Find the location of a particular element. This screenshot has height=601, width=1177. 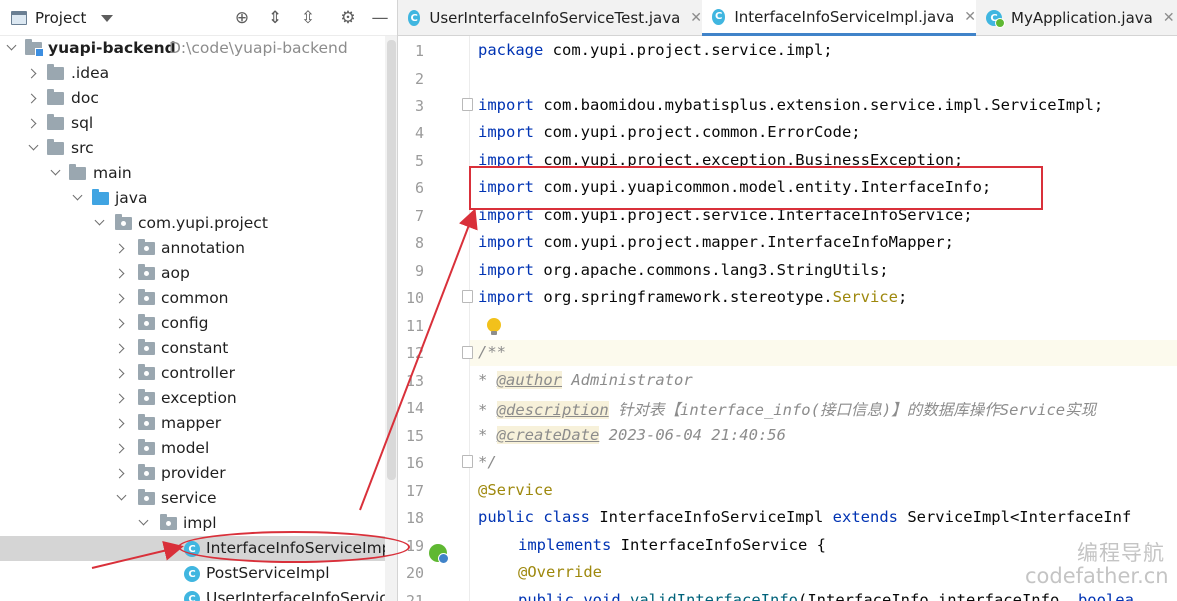

line-number: 10 is located at coordinates (414, 298).